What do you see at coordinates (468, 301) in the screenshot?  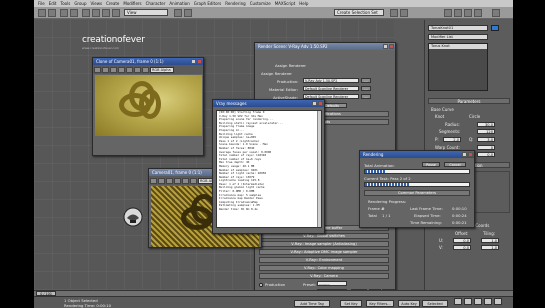 I see `next-frame-icon` at bounding box center [468, 301].